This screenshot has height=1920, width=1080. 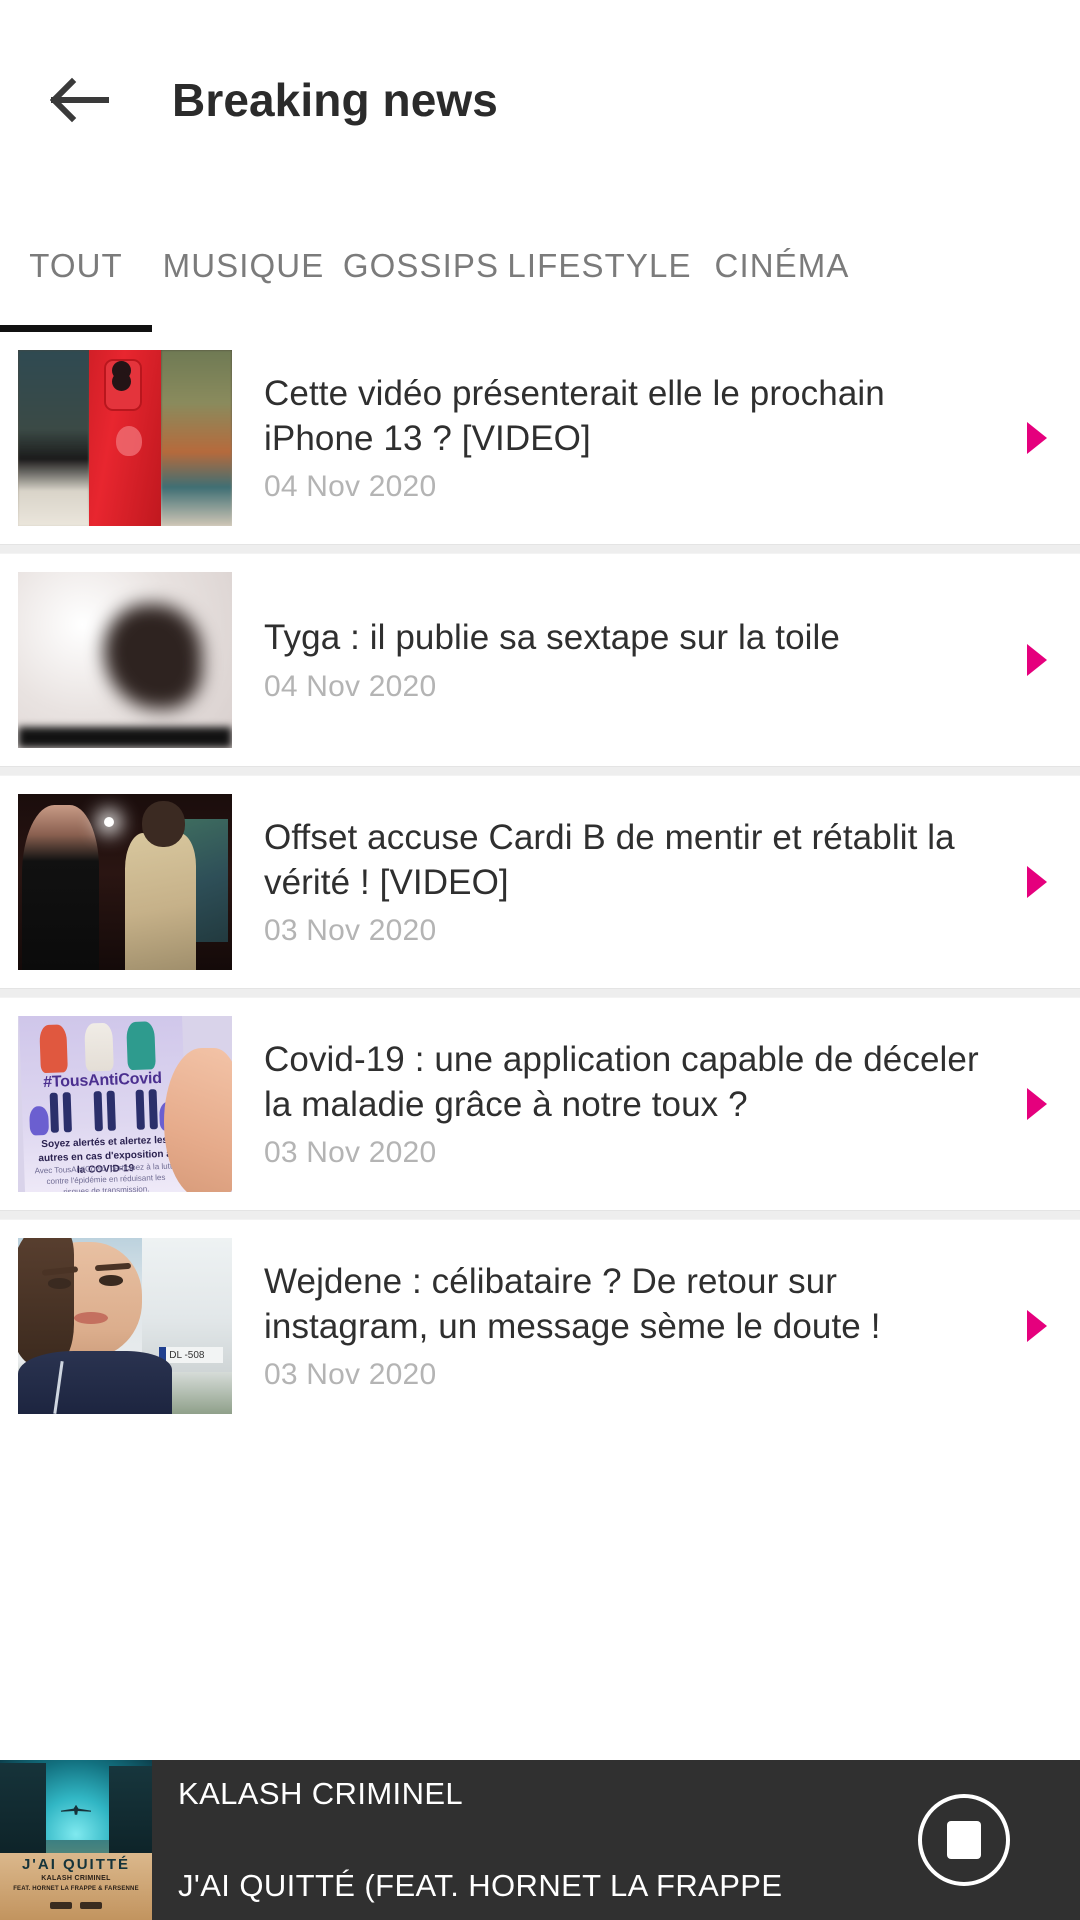 I want to click on album-title-text: J'AI QUITTÉ, so click(x=76, y=1864).